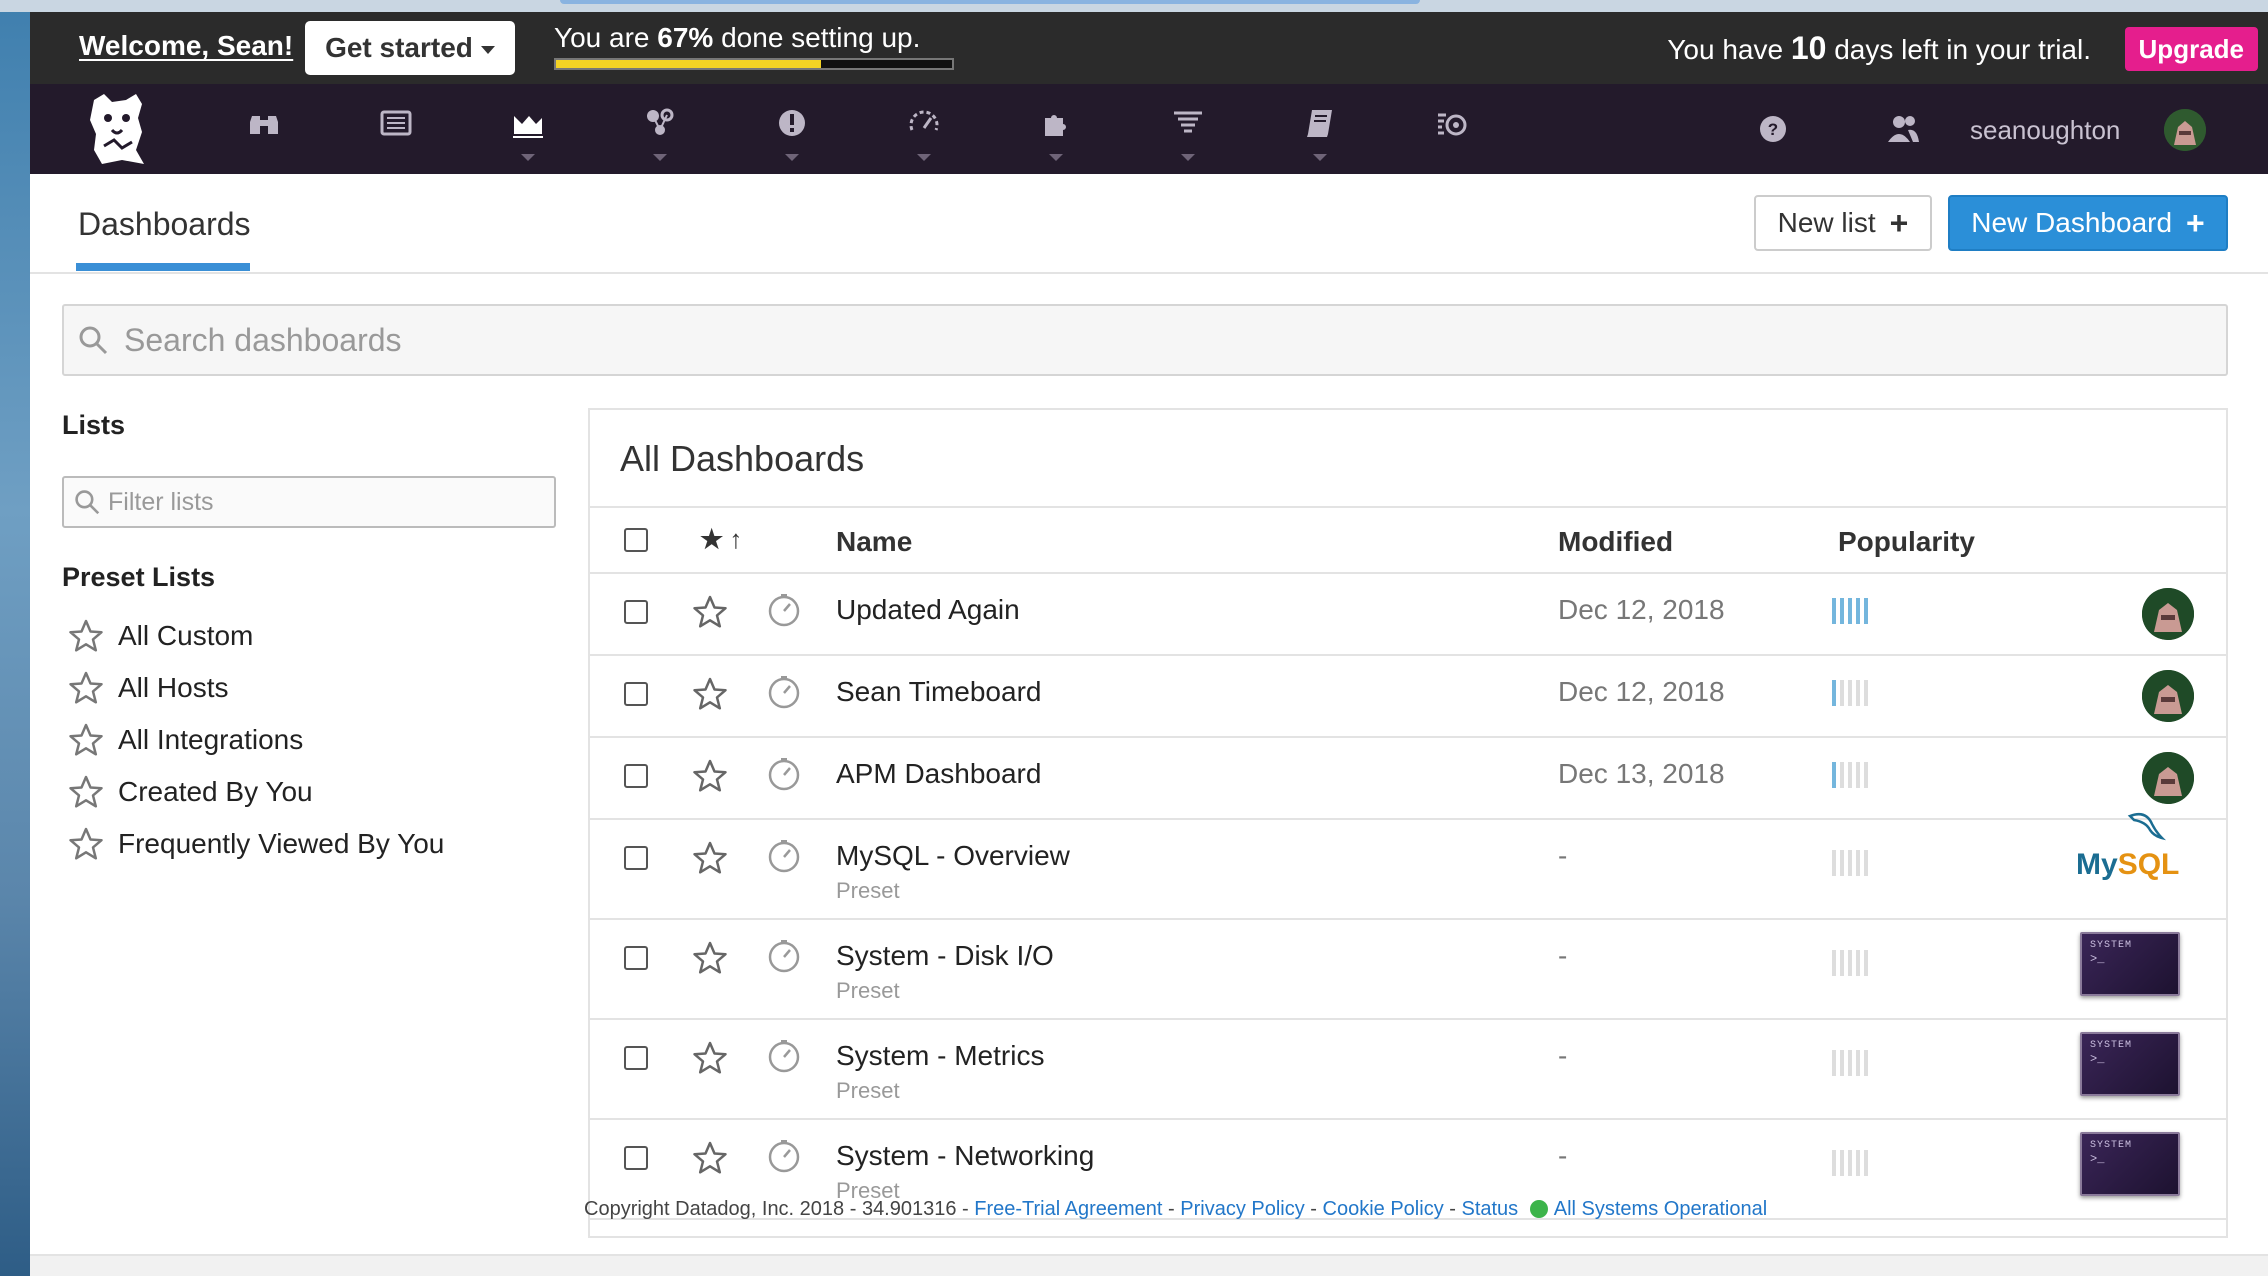  What do you see at coordinates (792, 123) in the screenshot?
I see `monitors-icon` at bounding box center [792, 123].